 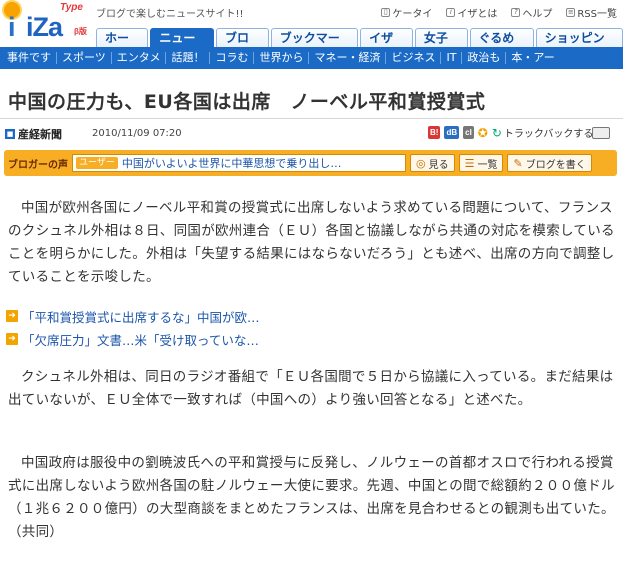 What do you see at coordinates (469, 163) in the screenshot?
I see `list-icon: ☰` at bounding box center [469, 163].